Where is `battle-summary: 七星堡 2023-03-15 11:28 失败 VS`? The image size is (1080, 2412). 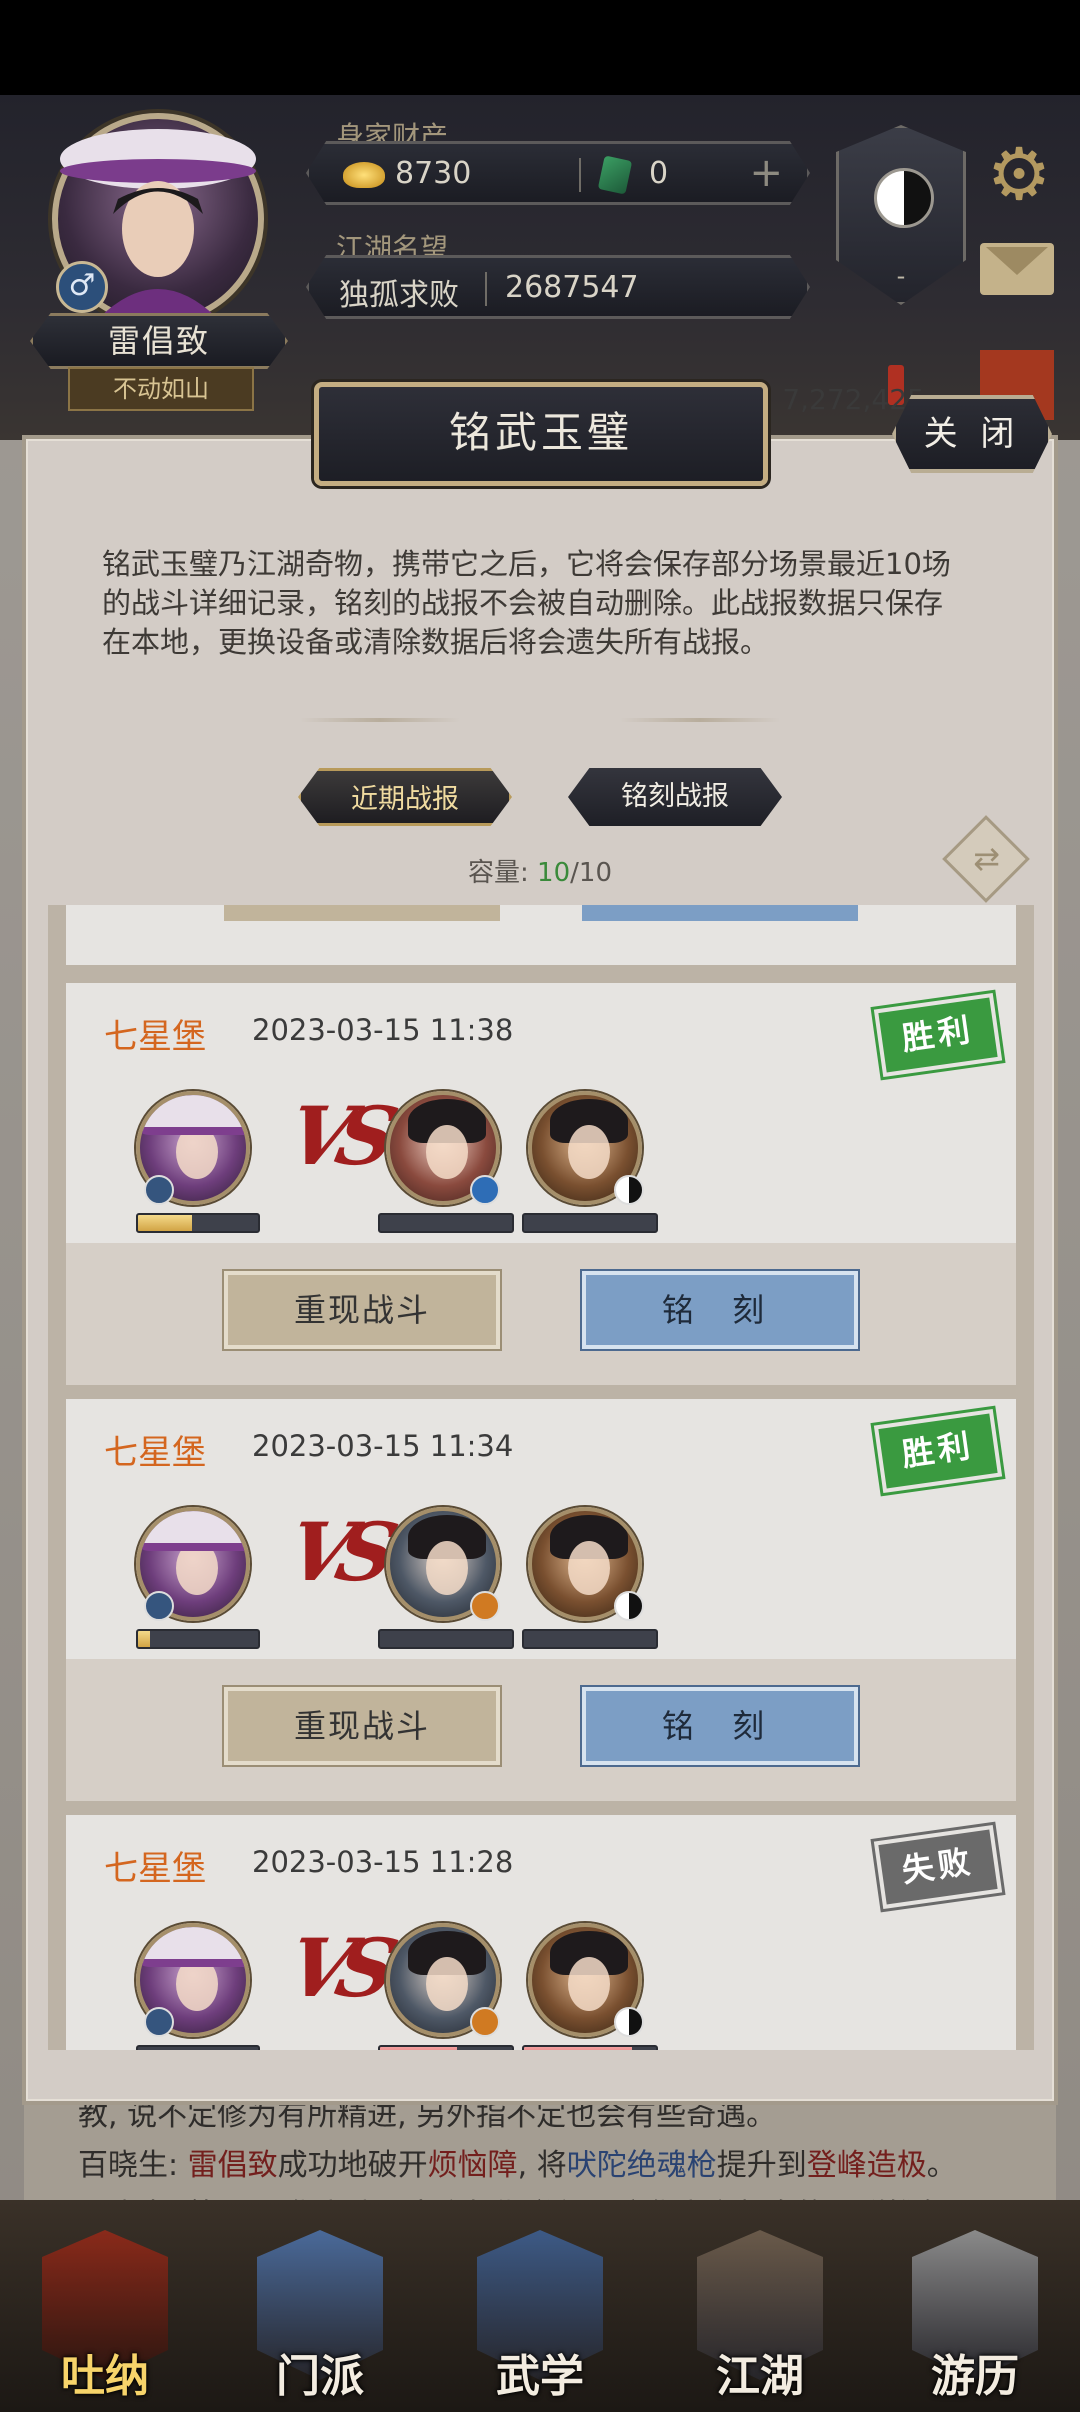
battle-summary: 七星堡 2023-03-15 11:28 失败 VS is located at coordinates (541, 1932).